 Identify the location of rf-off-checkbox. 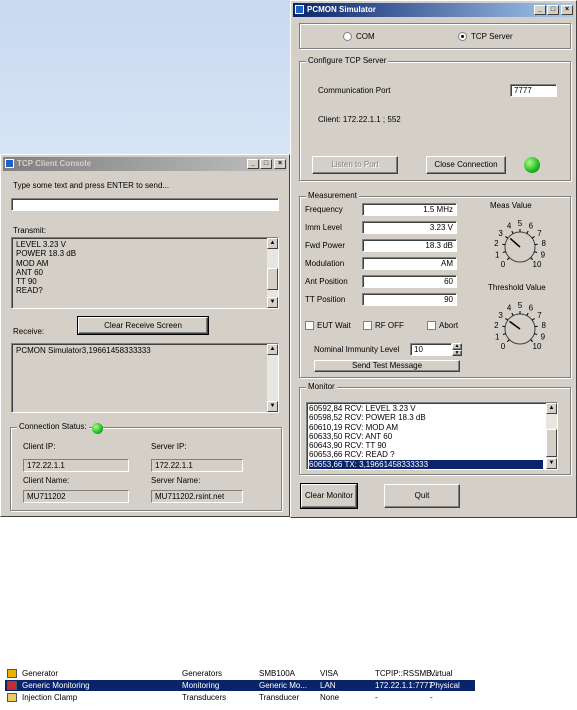
(367, 325).